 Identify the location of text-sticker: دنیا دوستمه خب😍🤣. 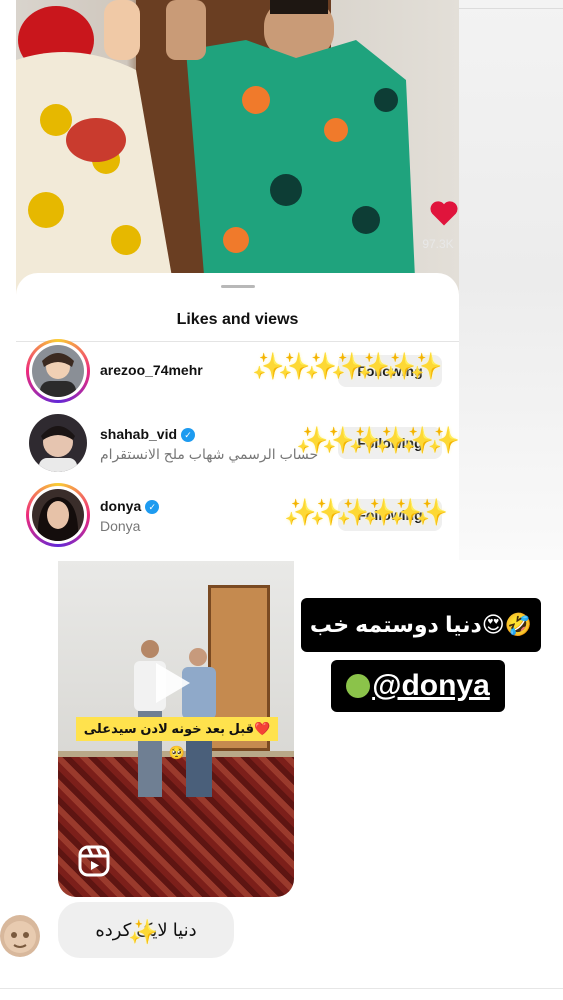
(421, 625).